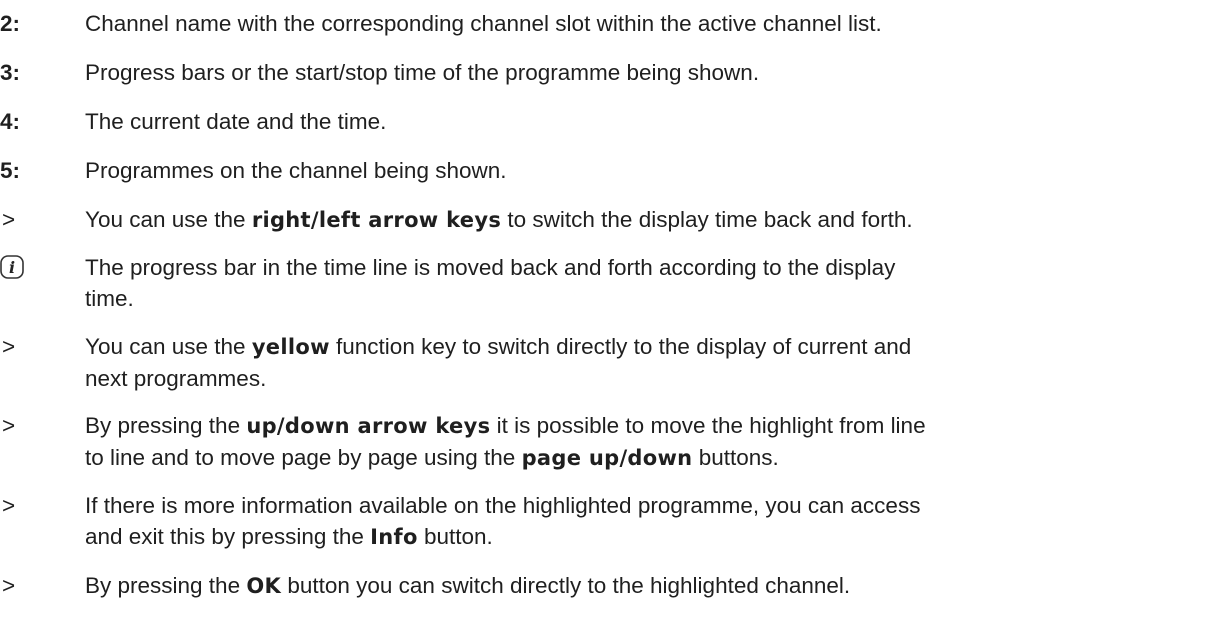 The image size is (1211, 633). Describe the element at coordinates (376, 220) in the screenshot. I see `keyword: right/left arrow keys` at that location.